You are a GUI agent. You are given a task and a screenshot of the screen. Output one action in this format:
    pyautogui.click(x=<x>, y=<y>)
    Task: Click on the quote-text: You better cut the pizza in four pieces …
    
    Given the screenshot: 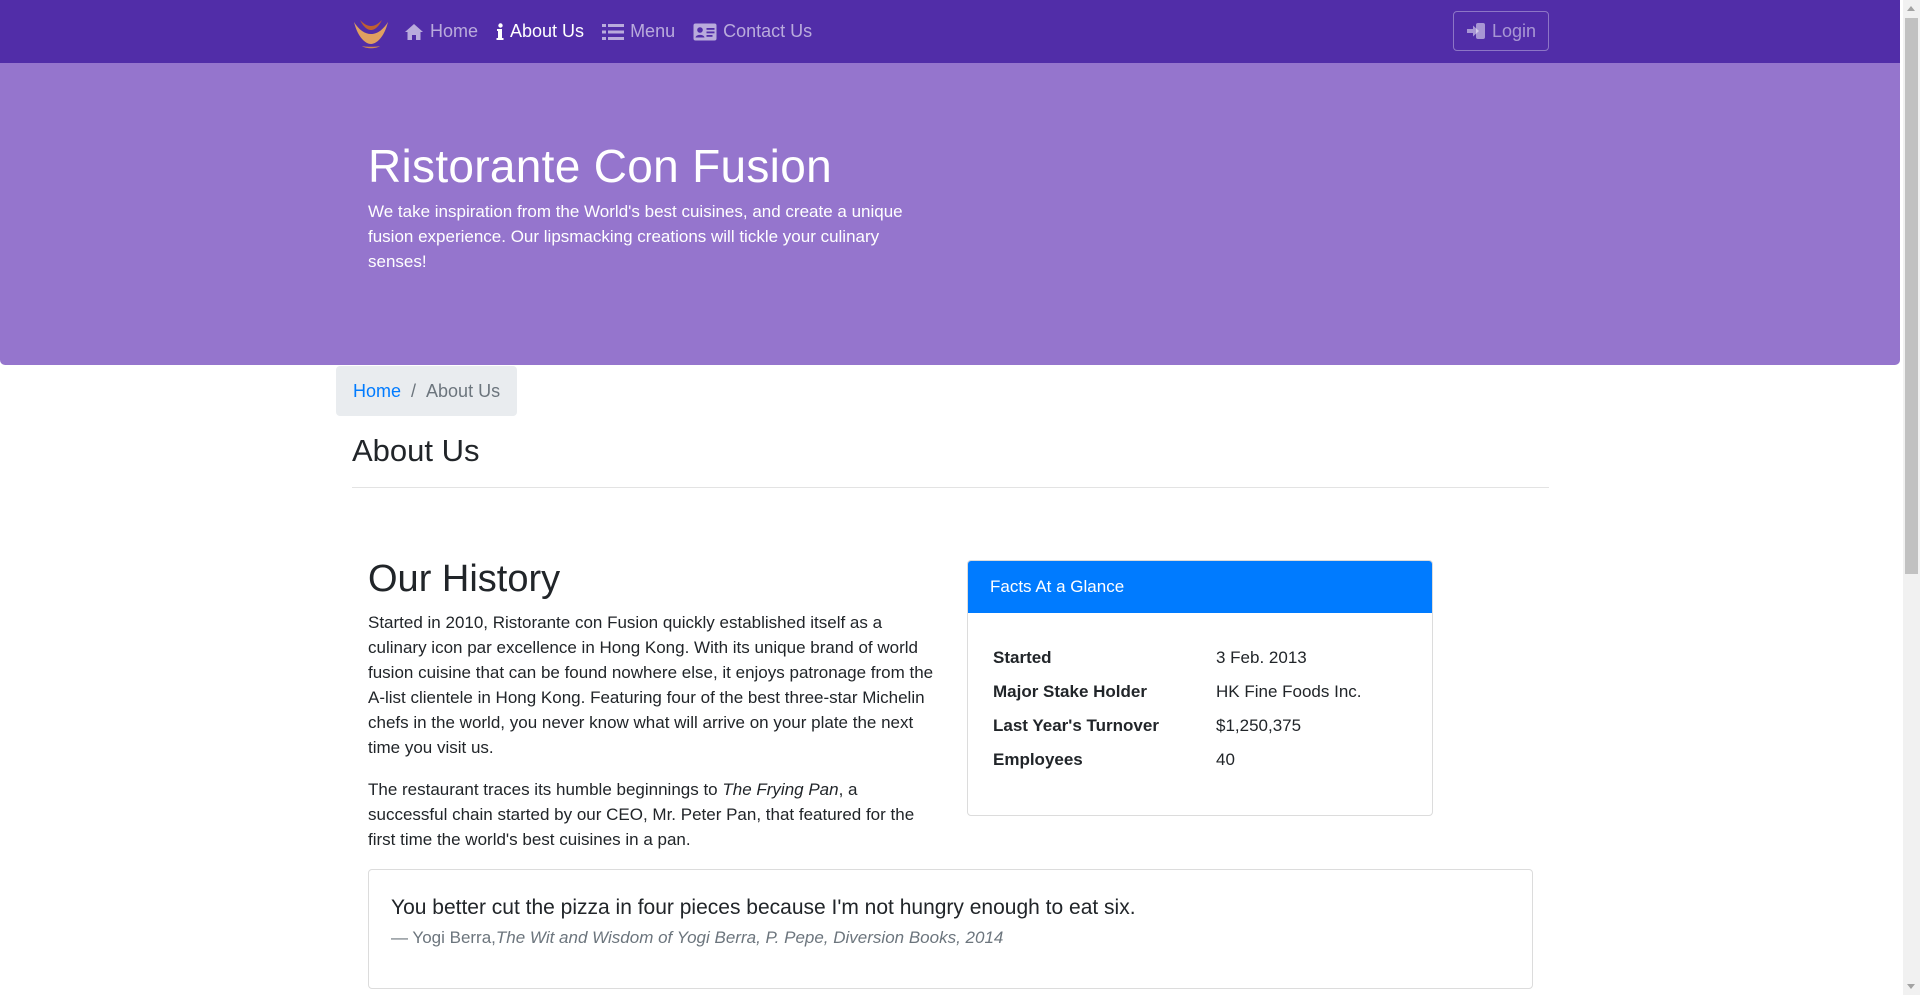 What is the action you would take?
    pyautogui.click(x=763, y=907)
    